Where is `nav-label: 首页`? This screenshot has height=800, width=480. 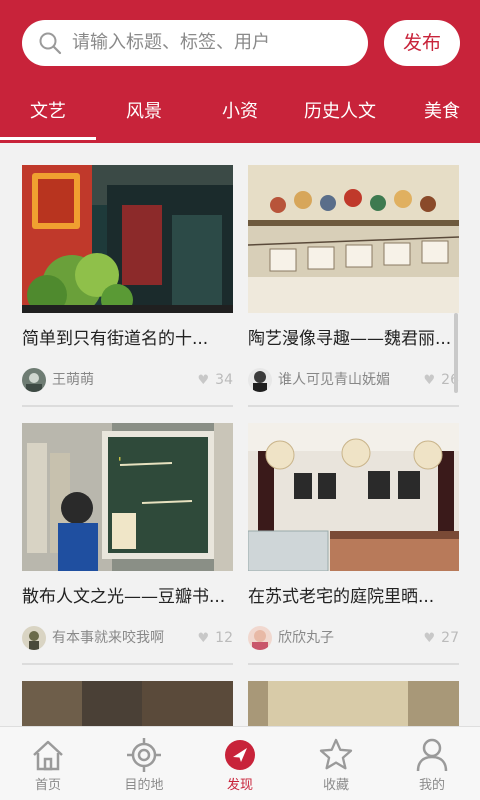
nav-label: 首页 is located at coordinates (47, 785).